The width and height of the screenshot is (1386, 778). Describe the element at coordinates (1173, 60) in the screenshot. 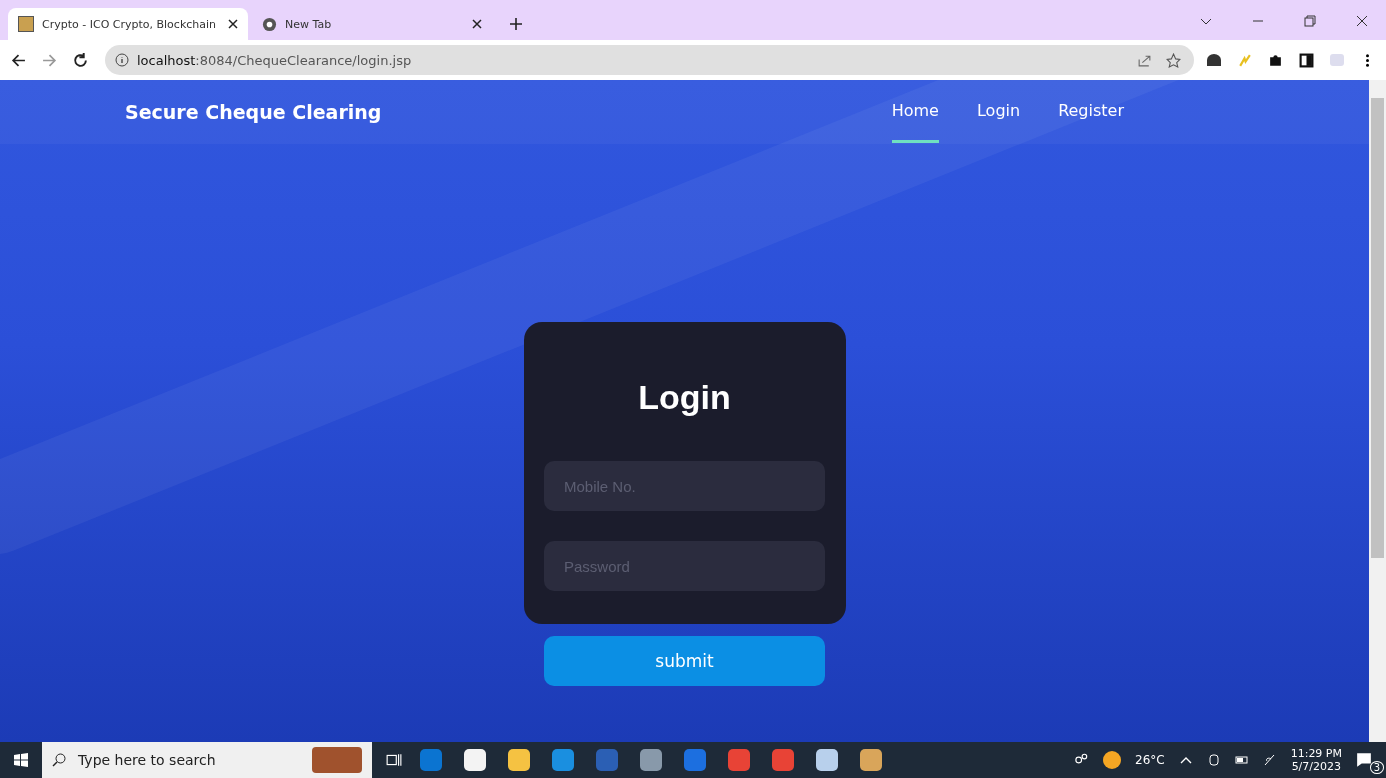

I see `star-icon` at that location.